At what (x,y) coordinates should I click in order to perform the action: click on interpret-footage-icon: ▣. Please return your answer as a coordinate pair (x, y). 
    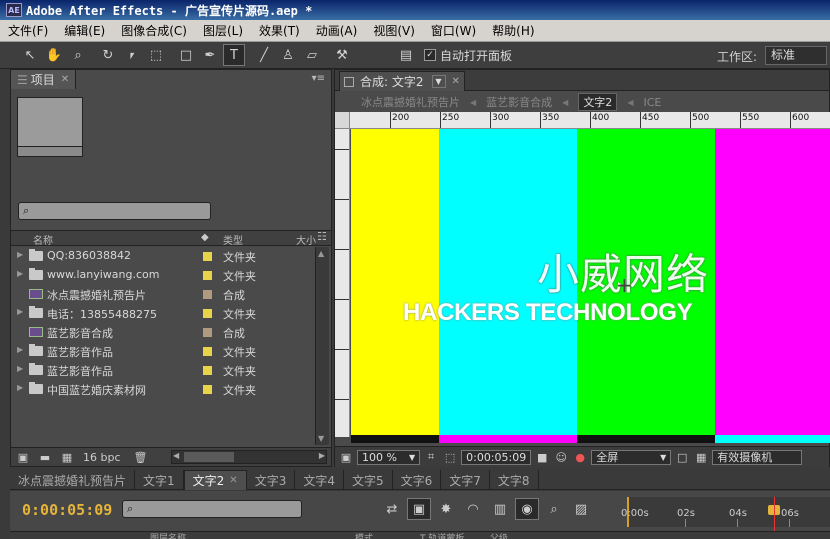
    Looking at the image, I should click on (23, 457).